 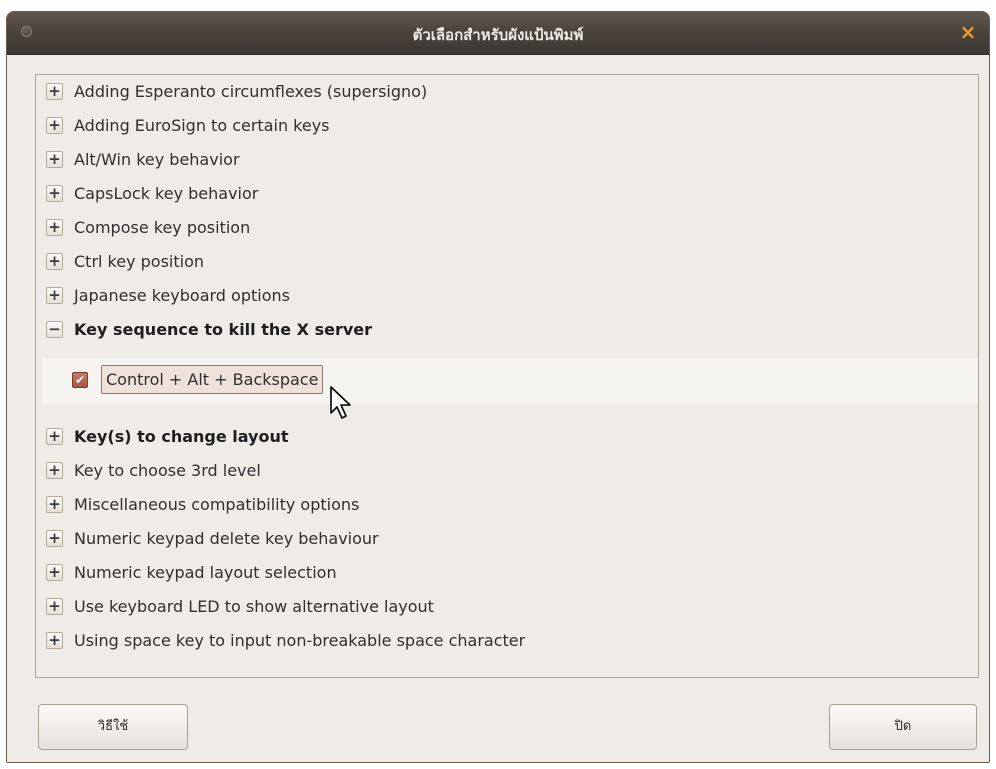 I want to click on tree-row-label: Compose key position, so click(x=162, y=227).